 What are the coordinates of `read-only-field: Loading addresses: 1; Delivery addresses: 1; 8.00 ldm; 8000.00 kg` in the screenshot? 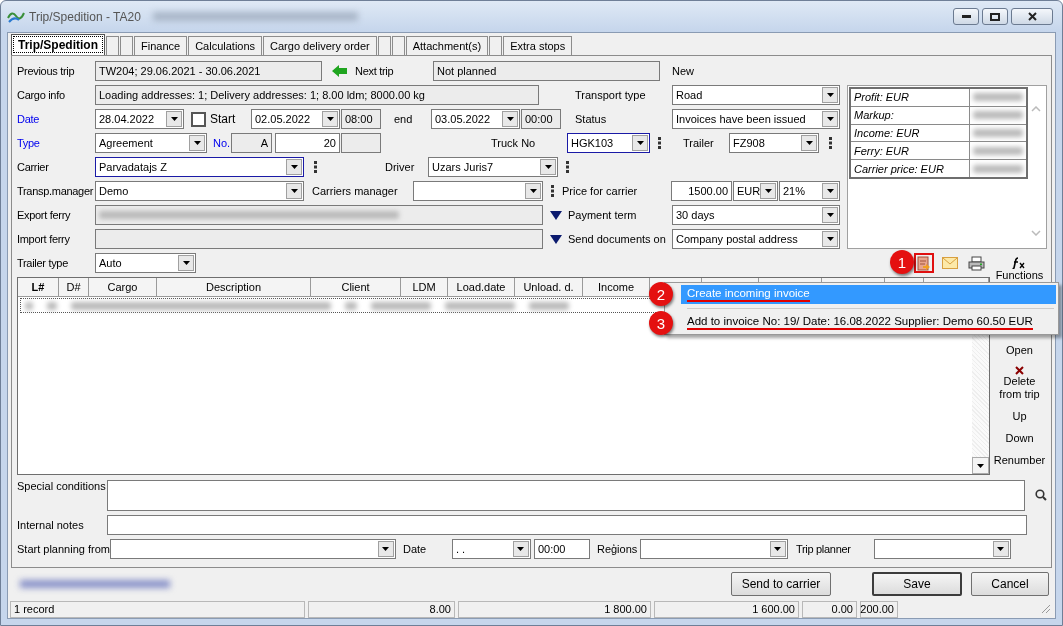 It's located at (317, 95).